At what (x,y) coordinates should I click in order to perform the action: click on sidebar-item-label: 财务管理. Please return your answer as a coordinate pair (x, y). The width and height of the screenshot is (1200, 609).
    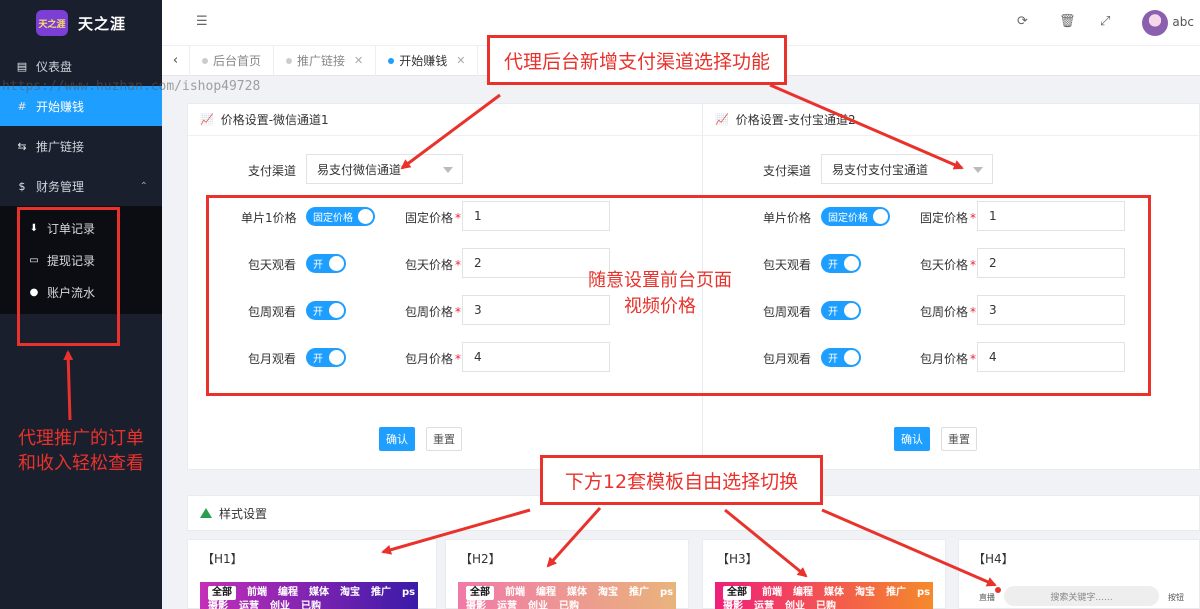
    Looking at the image, I should click on (60, 186).